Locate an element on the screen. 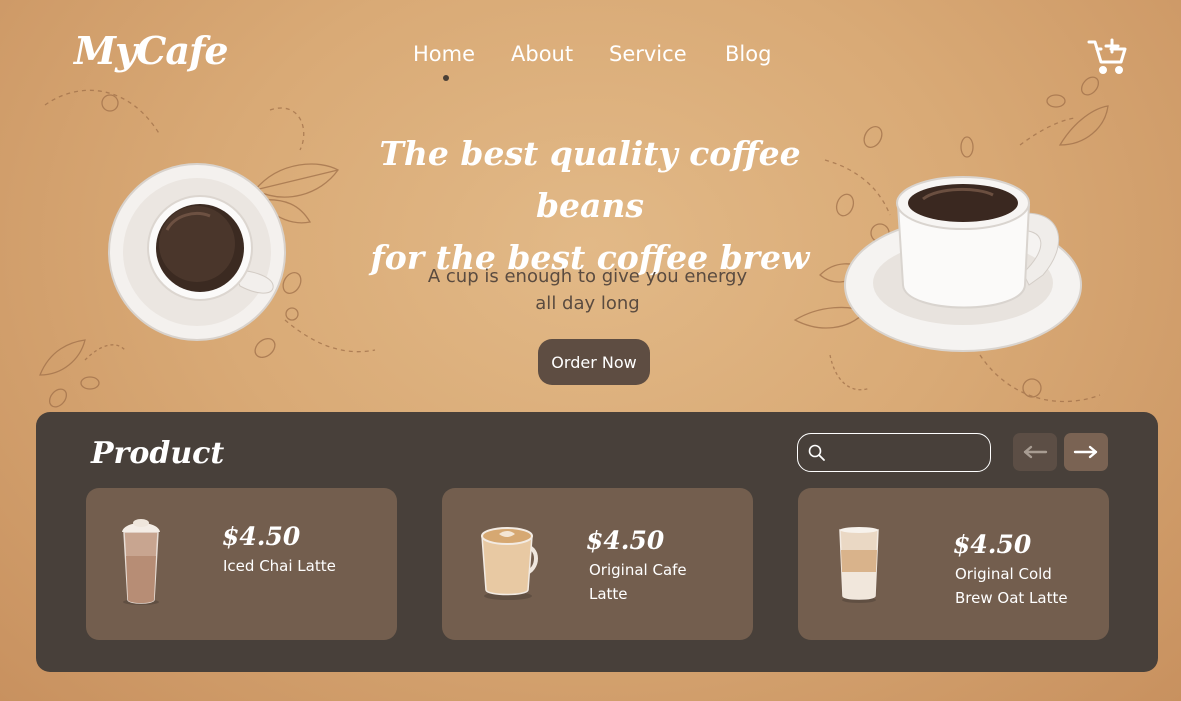  iced-chai-latte-image is located at coordinates (141, 562).